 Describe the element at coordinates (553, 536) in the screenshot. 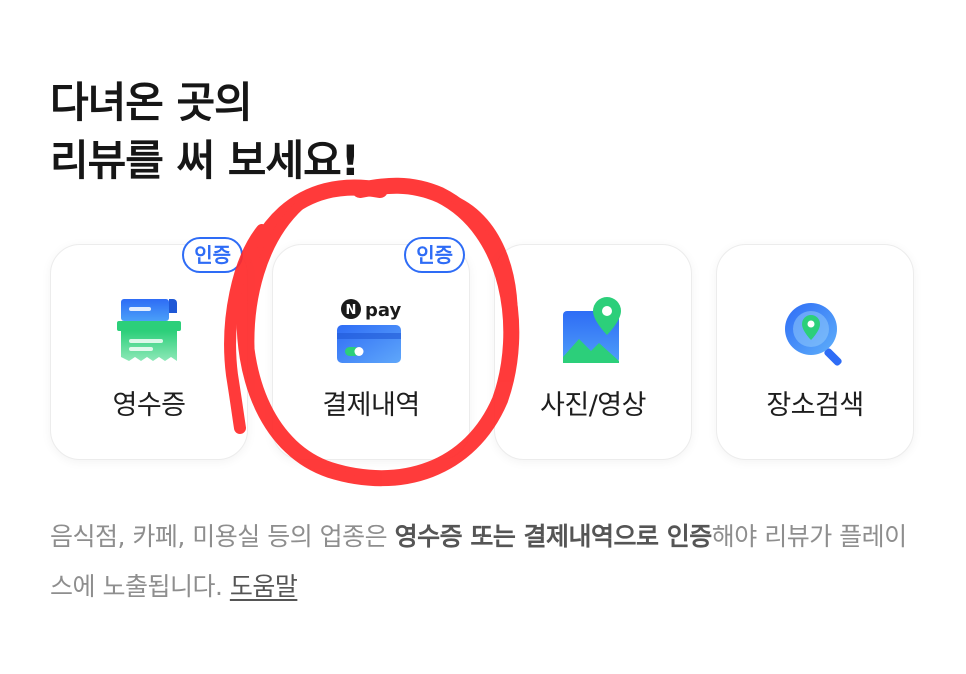

I see `notice-emphasis: 영수증 또는 결제내역으로 인증` at that location.